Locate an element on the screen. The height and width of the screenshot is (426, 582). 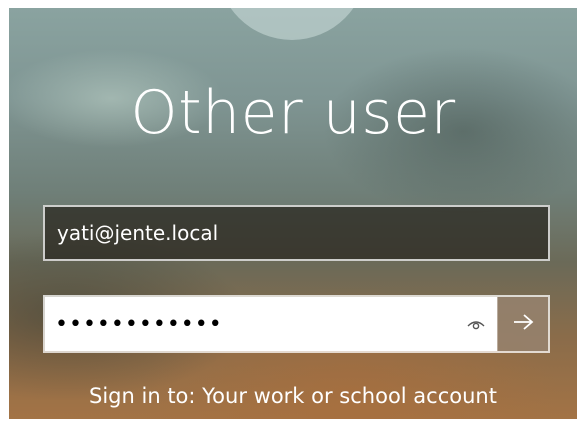
username-value: yati@jente.local is located at coordinates (138, 233).